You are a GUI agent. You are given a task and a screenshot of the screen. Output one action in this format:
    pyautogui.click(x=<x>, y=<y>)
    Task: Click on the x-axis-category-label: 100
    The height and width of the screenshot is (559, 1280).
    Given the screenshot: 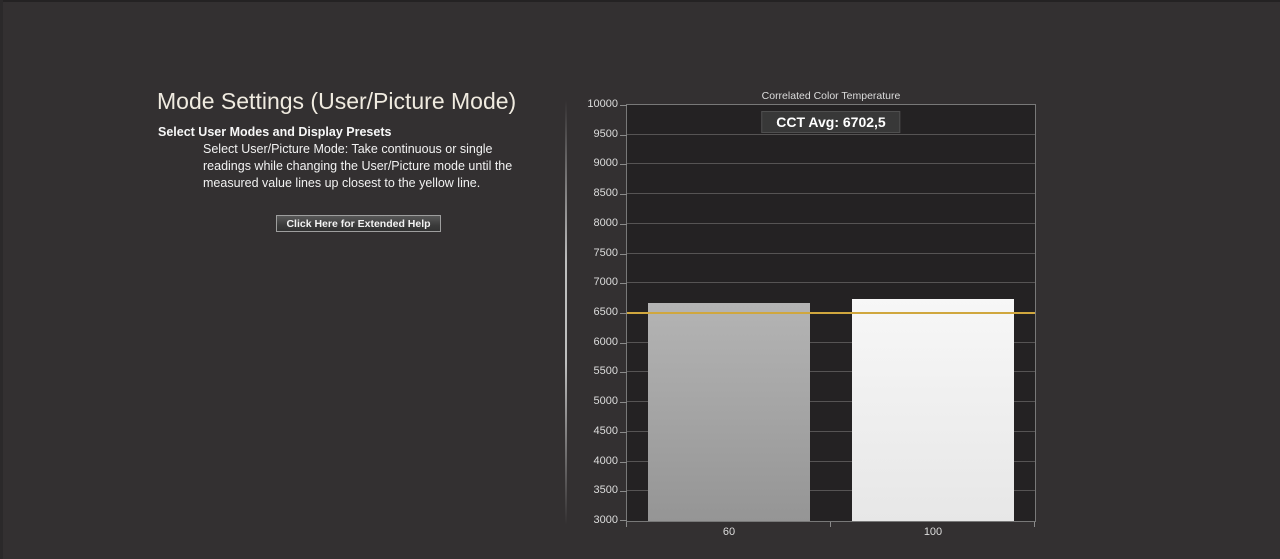 What is the action you would take?
    pyautogui.click(x=933, y=532)
    